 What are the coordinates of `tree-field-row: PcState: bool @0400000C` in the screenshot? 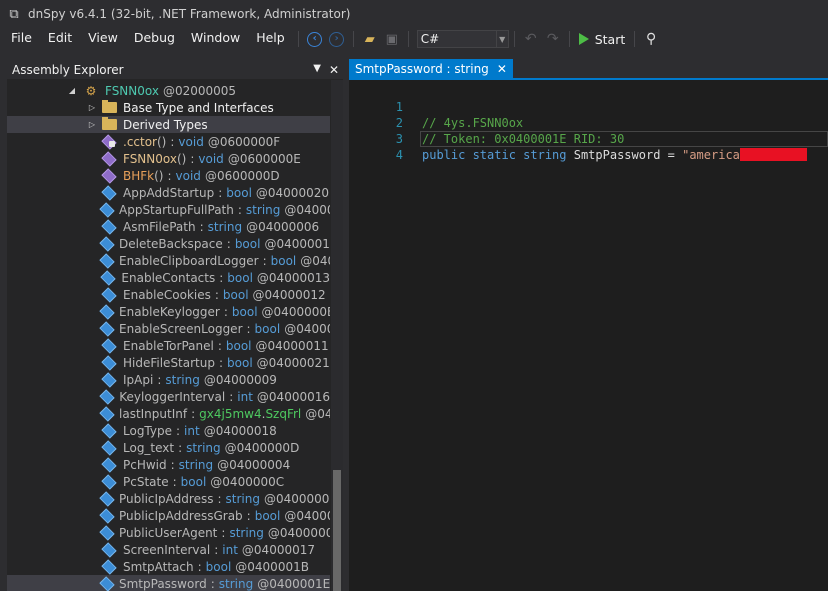 It's located at (168, 481).